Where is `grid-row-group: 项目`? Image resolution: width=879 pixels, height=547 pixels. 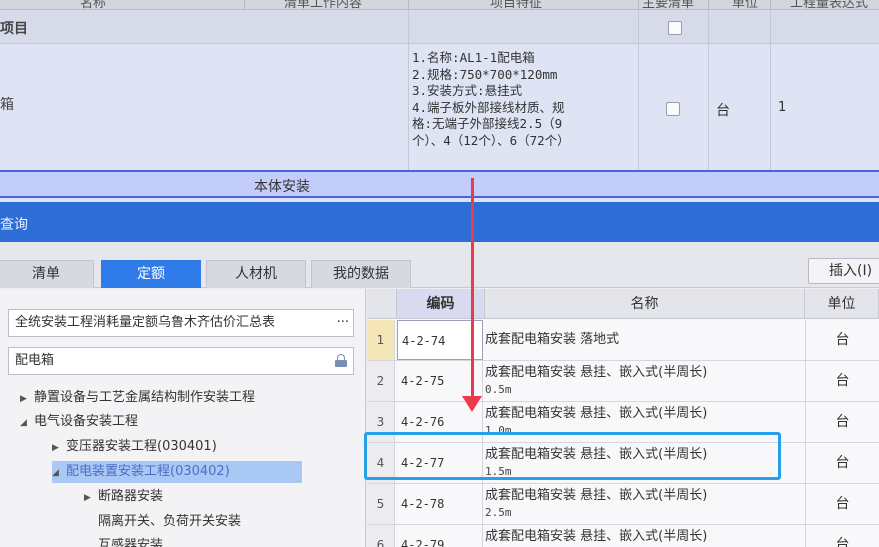 grid-row-group: 项目 is located at coordinates (439, 27).